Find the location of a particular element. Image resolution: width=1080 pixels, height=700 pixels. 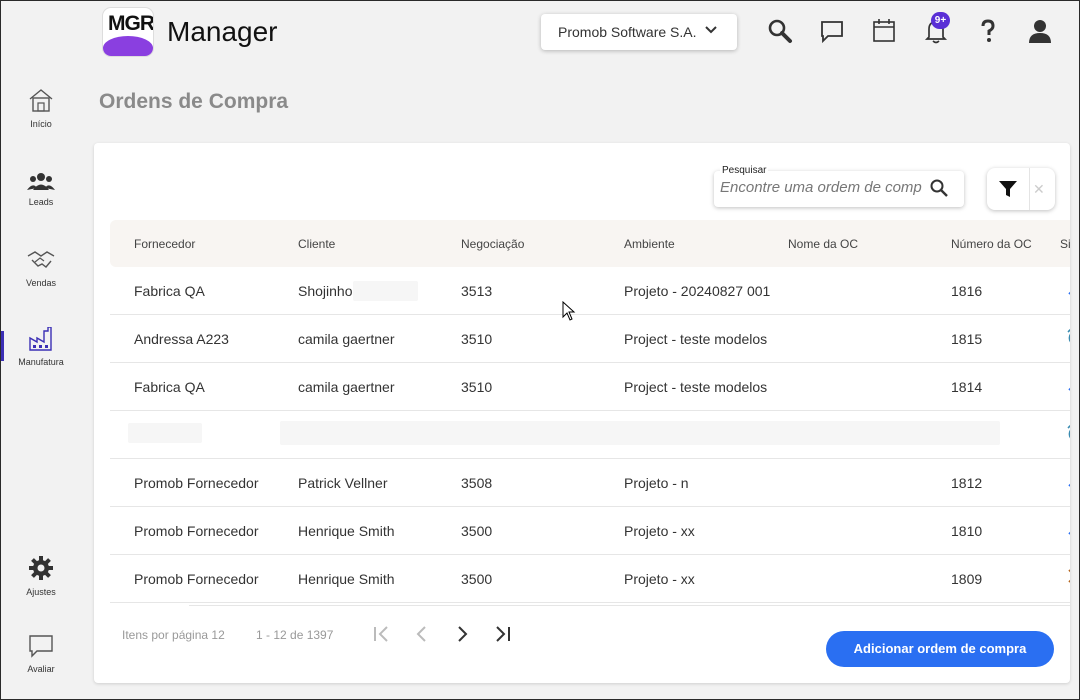

sidebar-item-label: Início is located at coordinates (41, 124).